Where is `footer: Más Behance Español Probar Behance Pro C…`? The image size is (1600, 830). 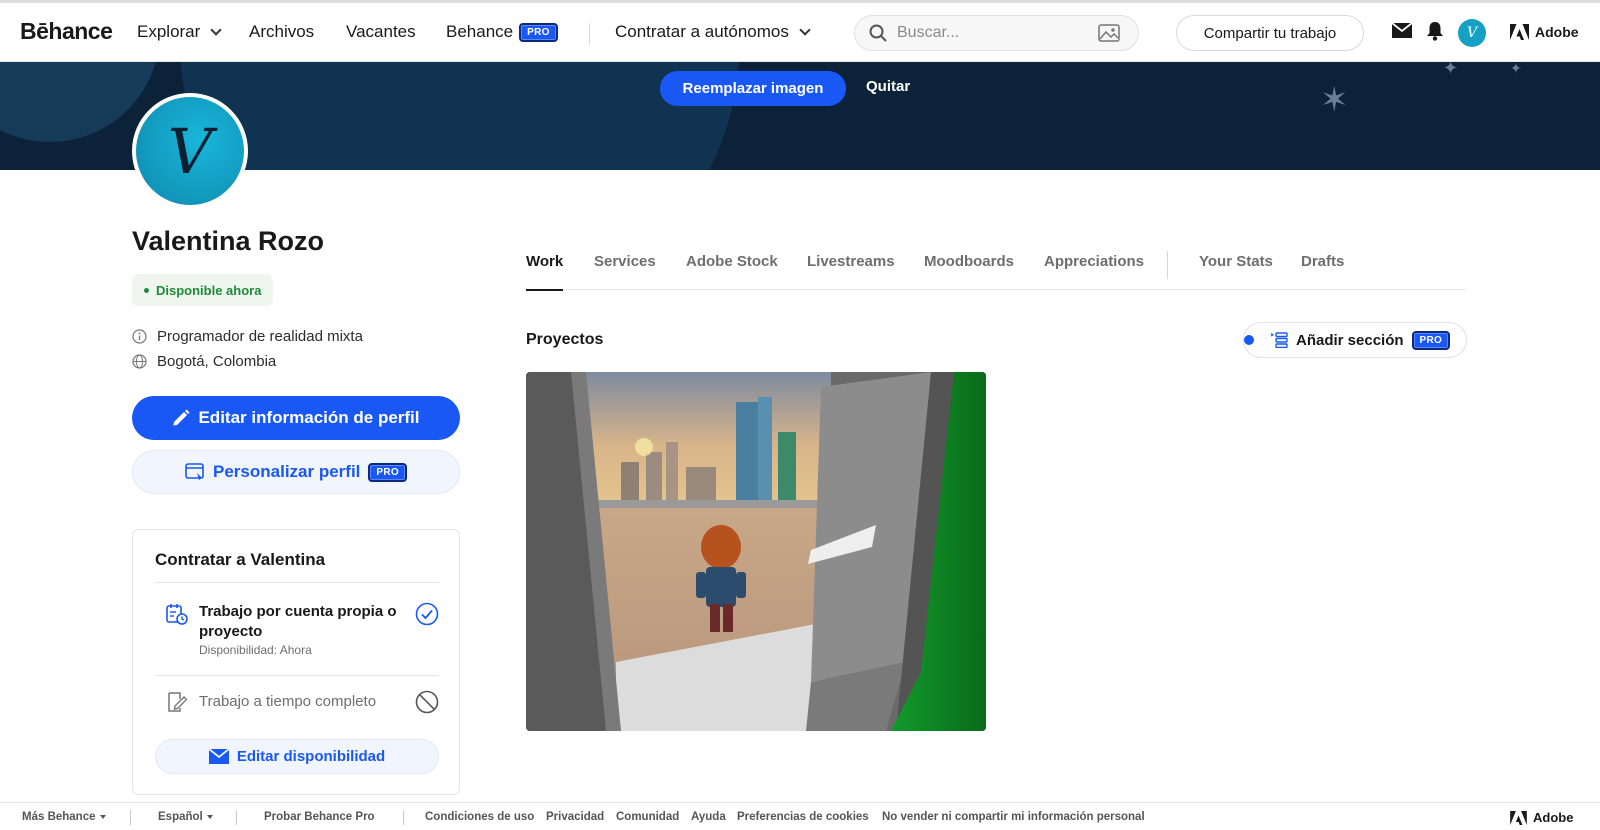
footer: Más Behance Español Probar Behance Pro C… is located at coordinates (800, 816).